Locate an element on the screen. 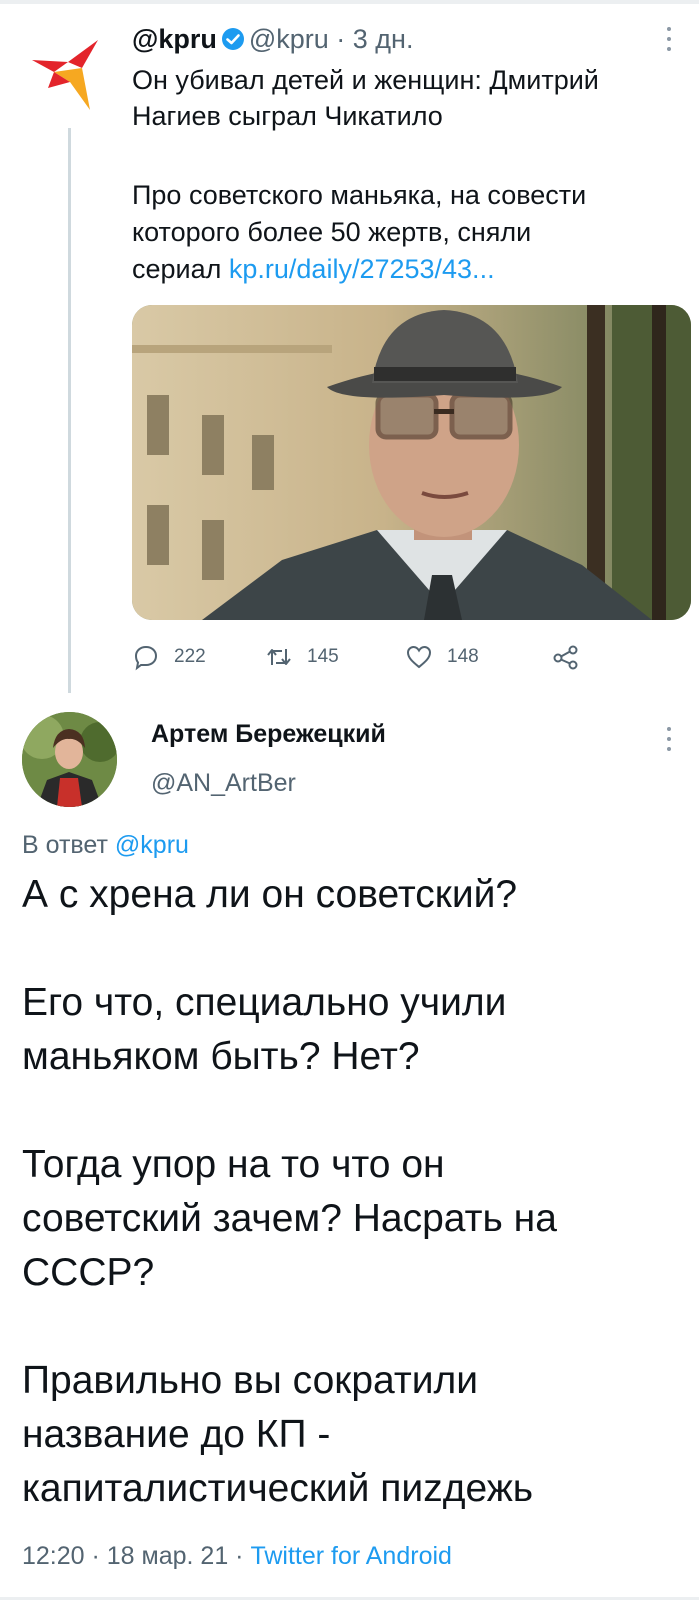 The image size is (699, 1600). tweet-date: 18 мар. 21 is located at coordinates (167, 1556).